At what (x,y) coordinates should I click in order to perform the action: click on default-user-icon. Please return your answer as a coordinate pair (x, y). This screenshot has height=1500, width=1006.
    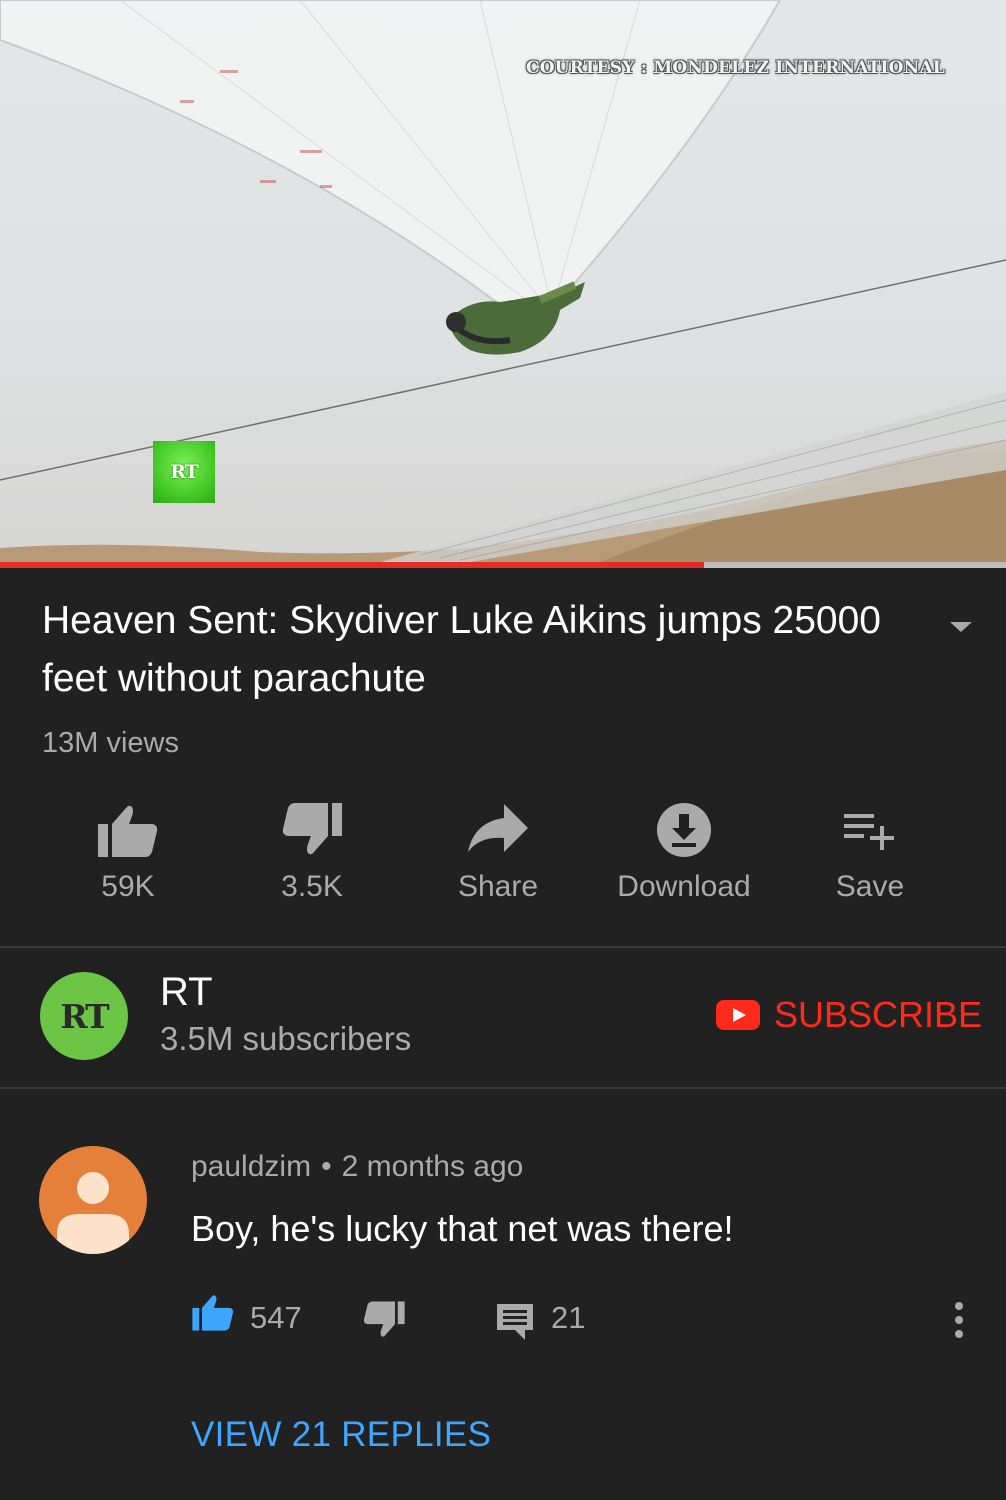
    Looking at the image, I should click on (93, 1213).